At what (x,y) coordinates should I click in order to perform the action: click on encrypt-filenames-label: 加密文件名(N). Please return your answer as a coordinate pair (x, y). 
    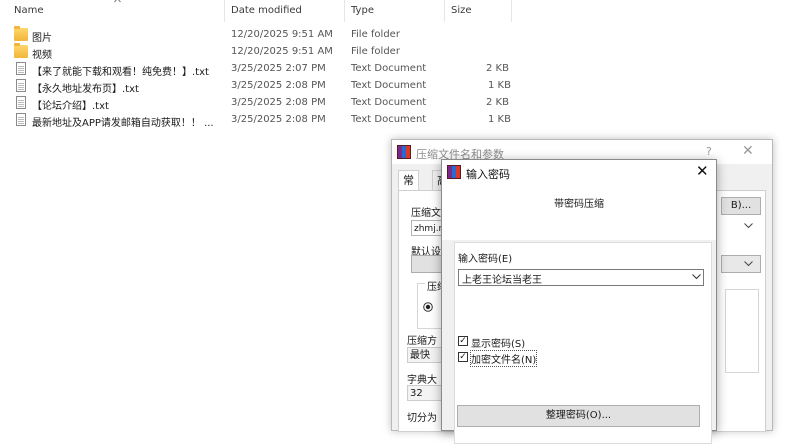
    Looking at the image, I should click on (503, 358).